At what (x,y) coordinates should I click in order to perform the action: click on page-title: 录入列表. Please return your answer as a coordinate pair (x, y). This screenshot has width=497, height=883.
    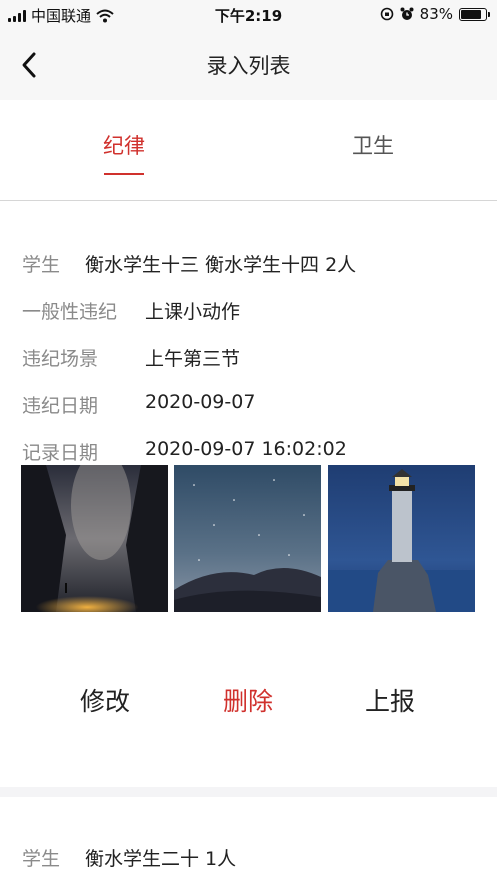
    Looking at the image, I should click on (248, 66).